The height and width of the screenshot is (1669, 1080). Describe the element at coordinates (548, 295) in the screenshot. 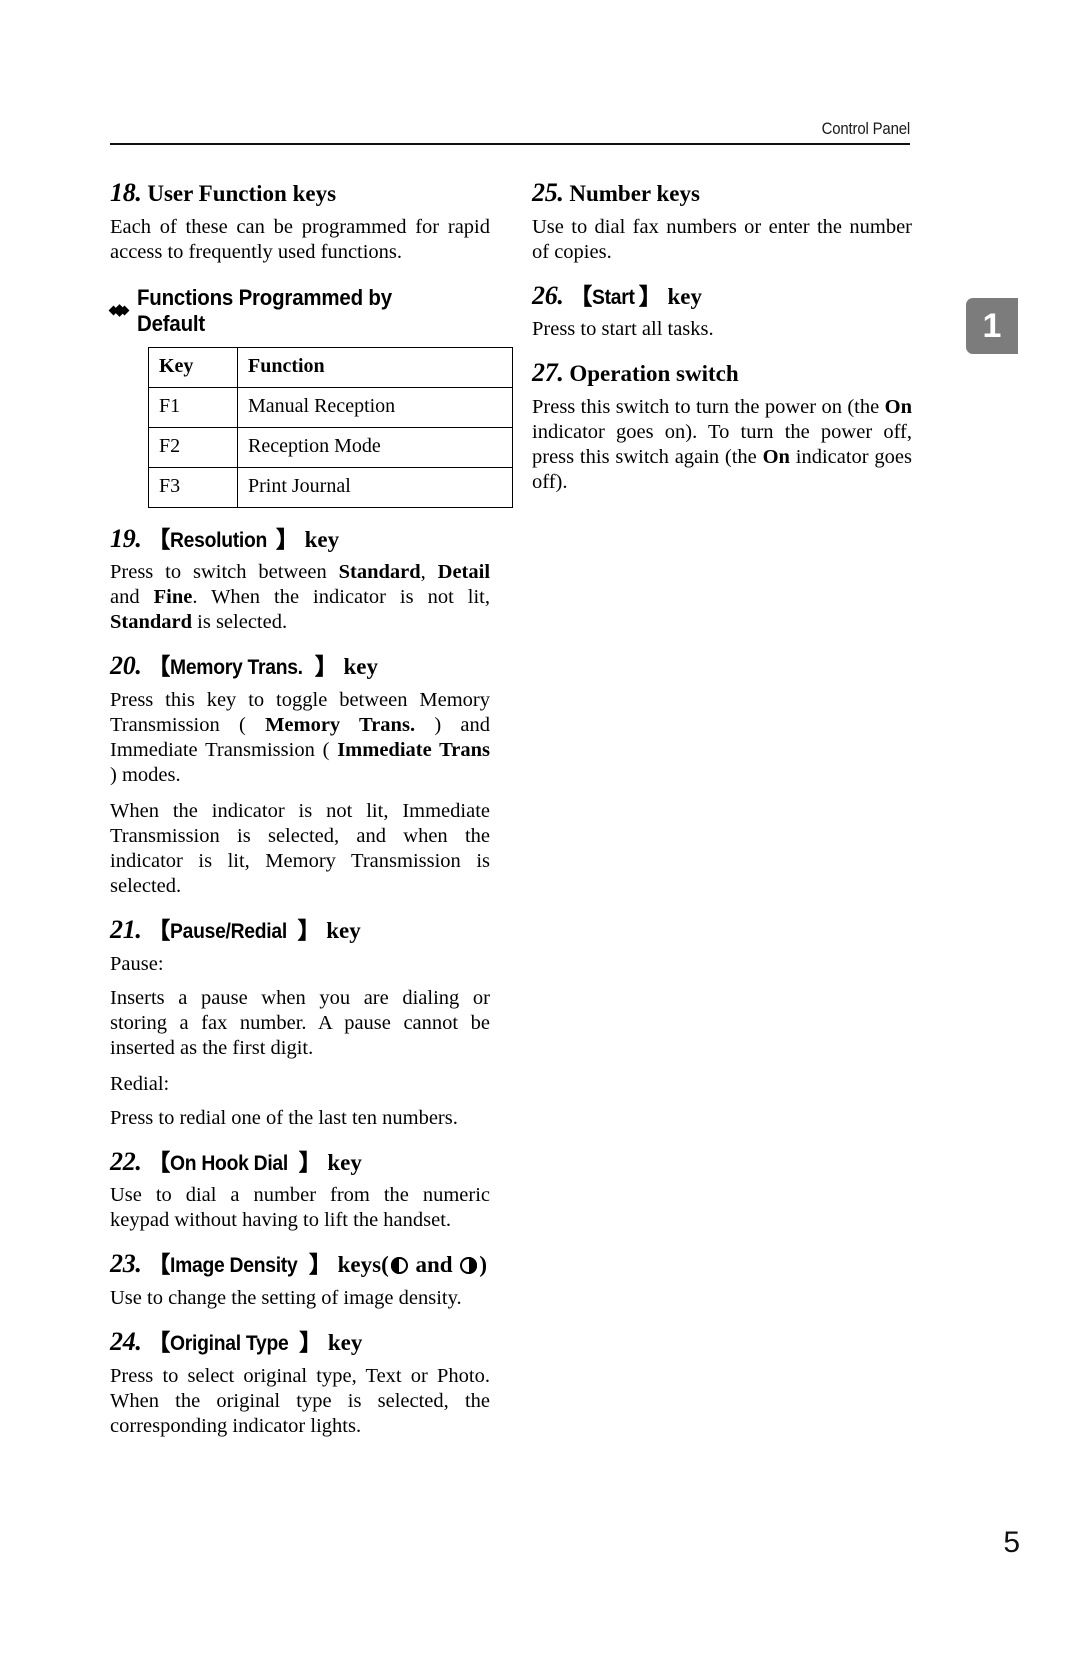

I see `section-26-number: 26.` at that location.